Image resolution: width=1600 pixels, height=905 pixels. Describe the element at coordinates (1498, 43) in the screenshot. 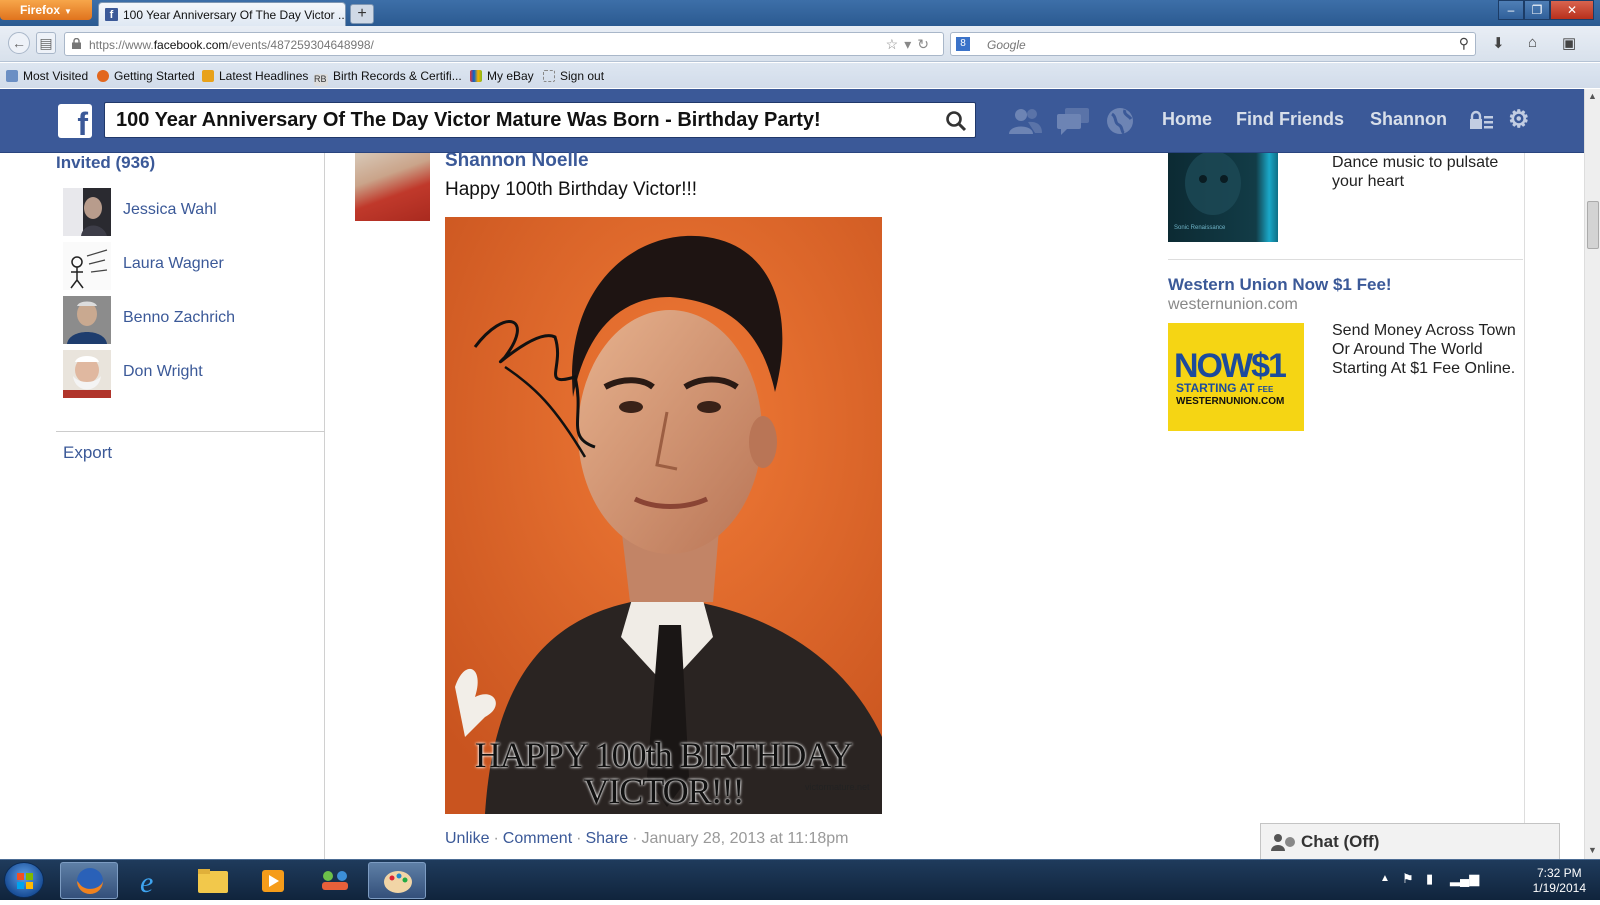

I see `download-icon: ⬇` at that location.